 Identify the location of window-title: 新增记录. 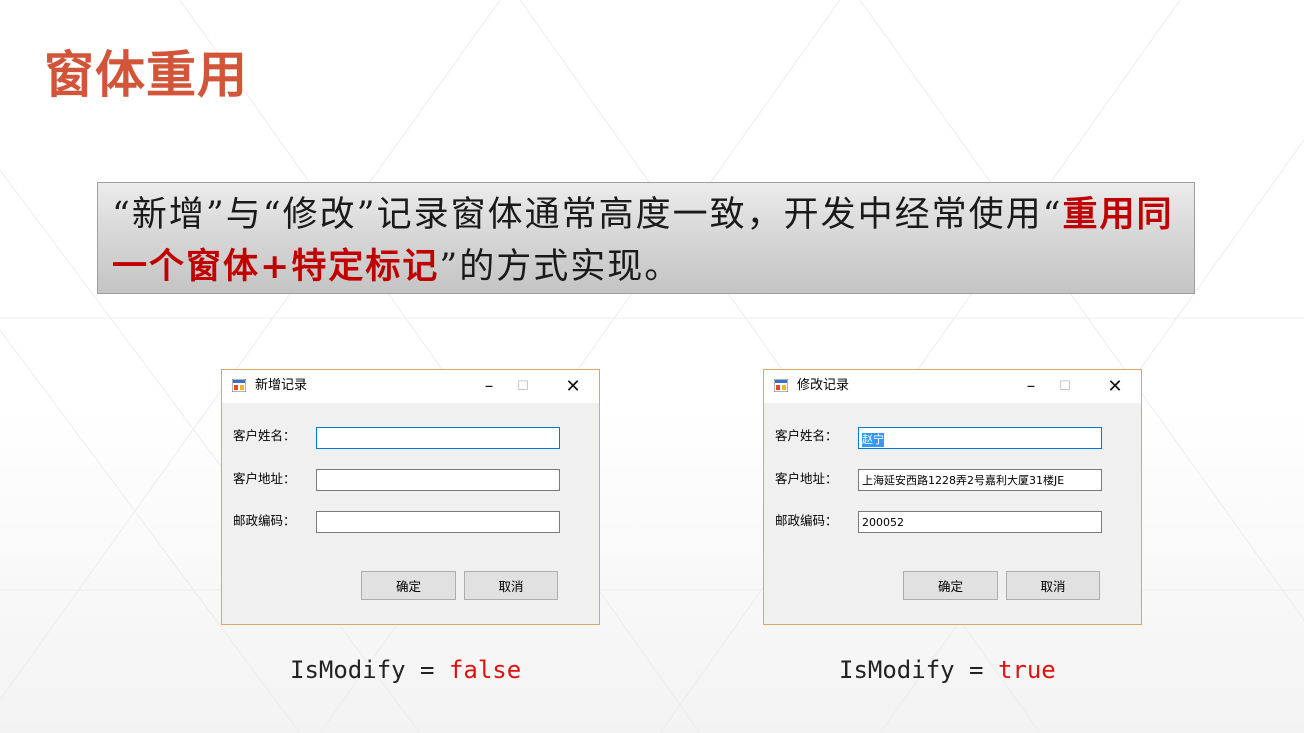
(281, 385).